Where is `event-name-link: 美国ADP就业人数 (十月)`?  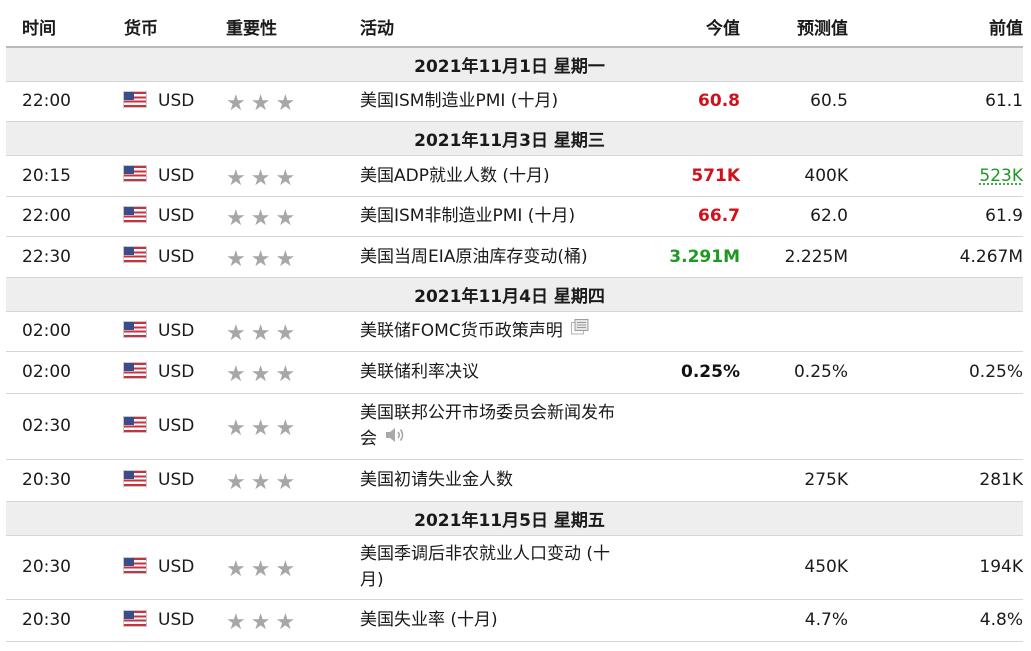
event-name-link: 美国ADP就业人数 (十月) is located at coordinates (495, 176).